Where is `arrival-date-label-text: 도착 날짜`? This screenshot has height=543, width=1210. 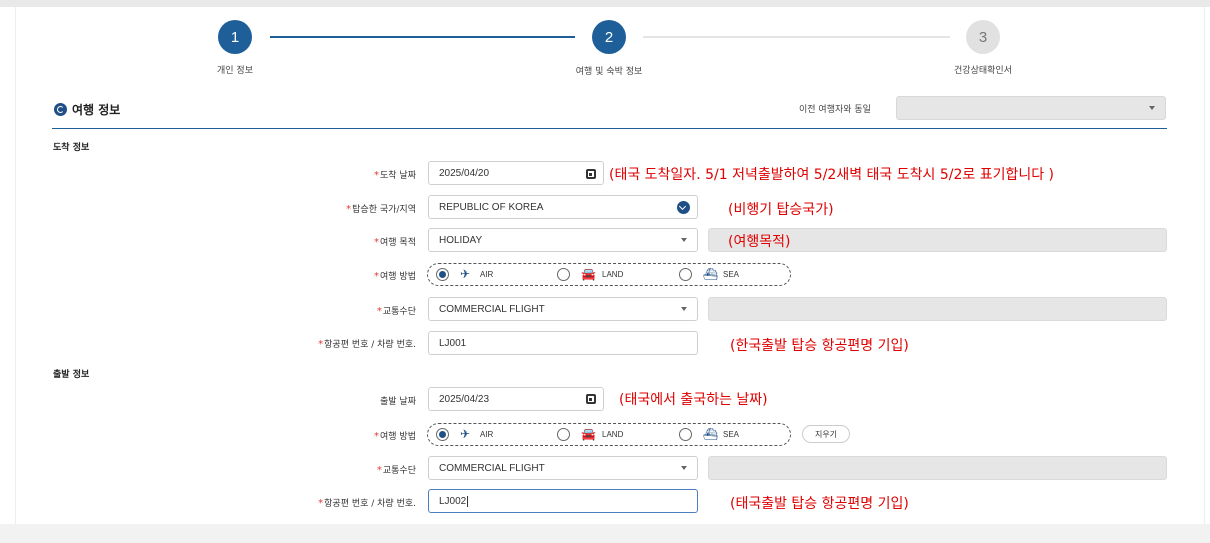
arrival-date-label-text: 도착 날짜 is located at coordinates (398, 176).